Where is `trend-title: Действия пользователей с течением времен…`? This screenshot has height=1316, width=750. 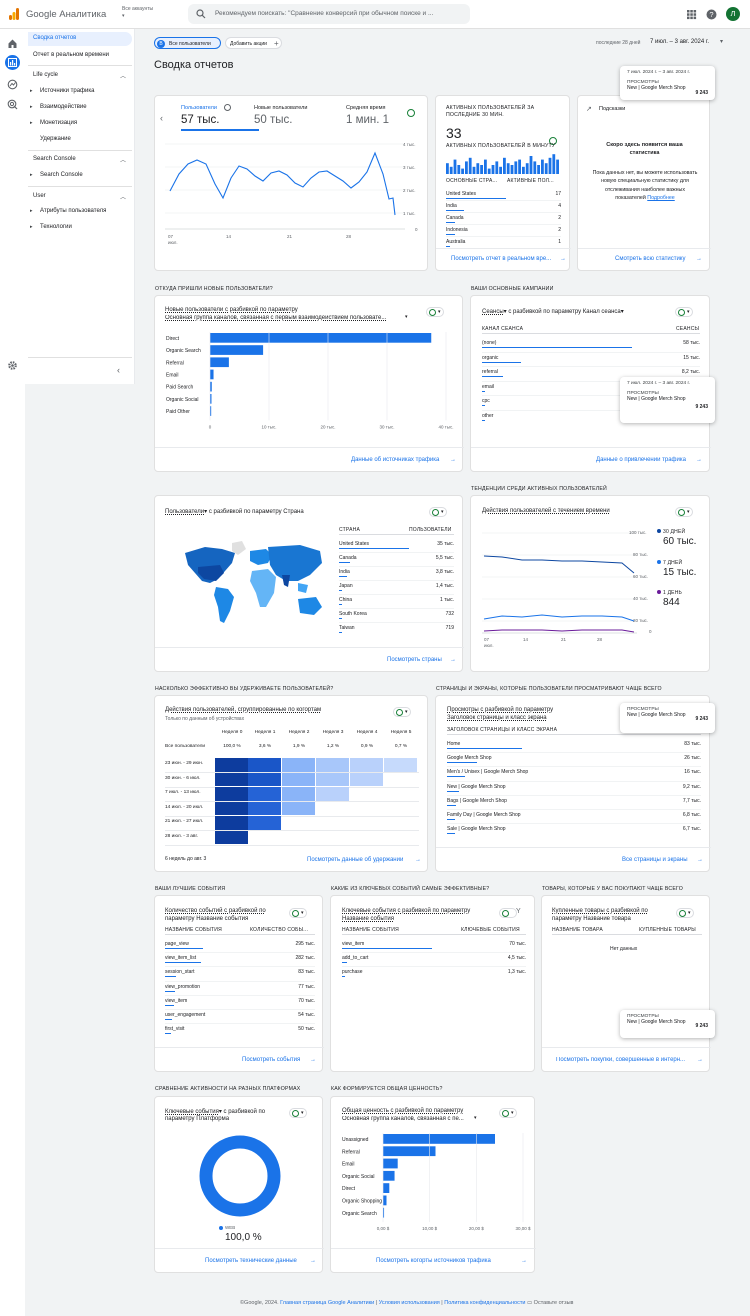
trend-title: Действия пользователей с течением времен… is located at coordinates (546, 511).